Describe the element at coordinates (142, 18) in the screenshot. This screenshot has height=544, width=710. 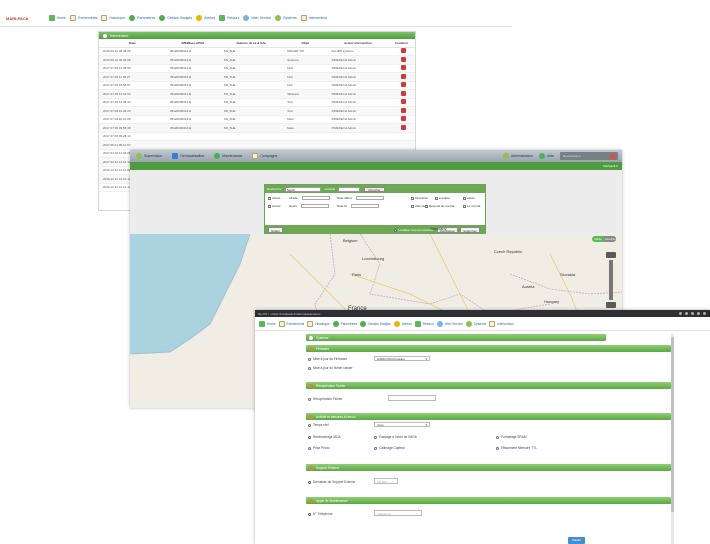
I see `nav-item-param-tres: Paramètres` at that location.